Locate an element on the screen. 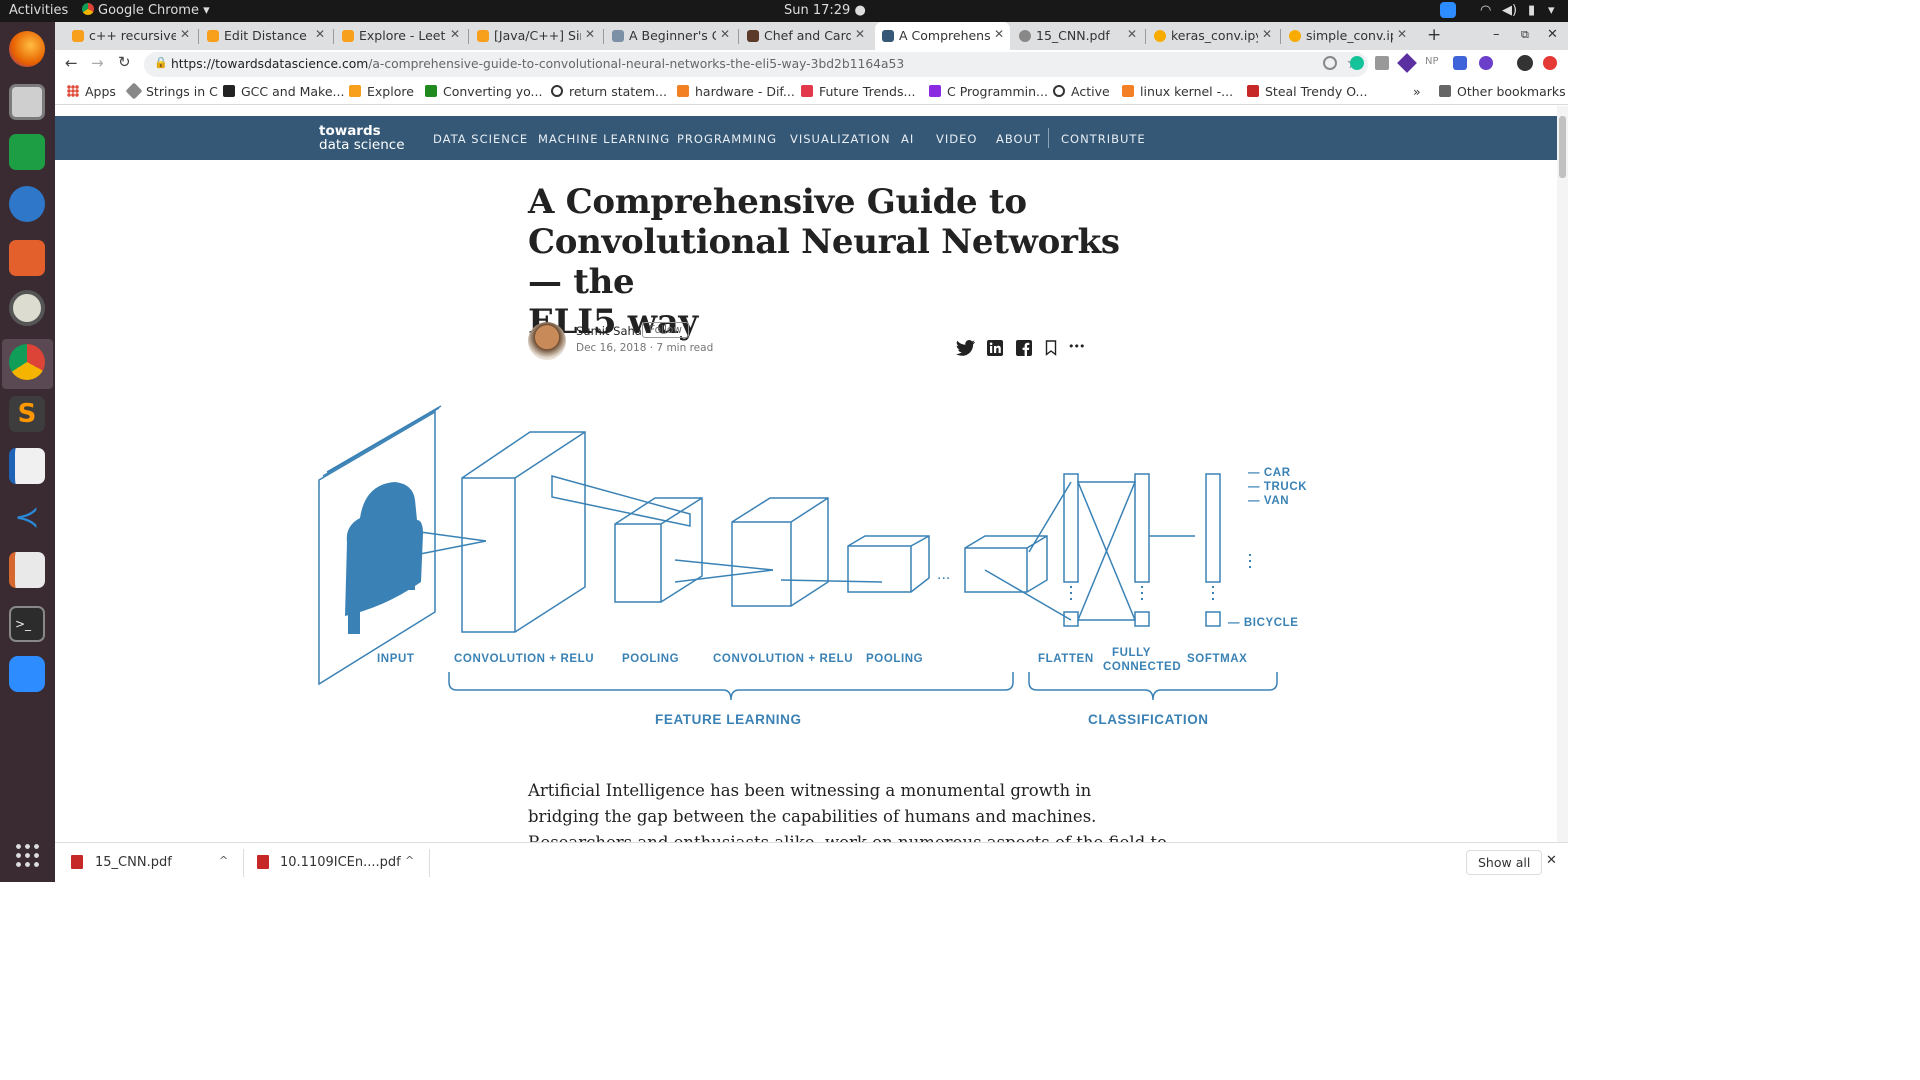  facebook-icon is located at coordinates (1024, 348).